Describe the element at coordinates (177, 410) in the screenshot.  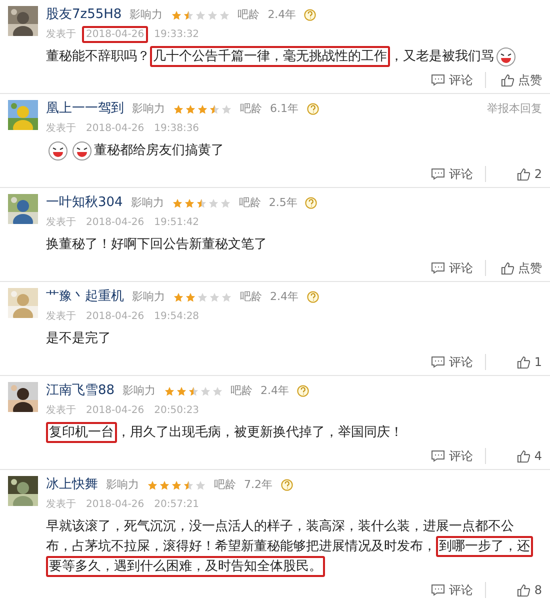
I see `post-time: 20:50:23` at that location.